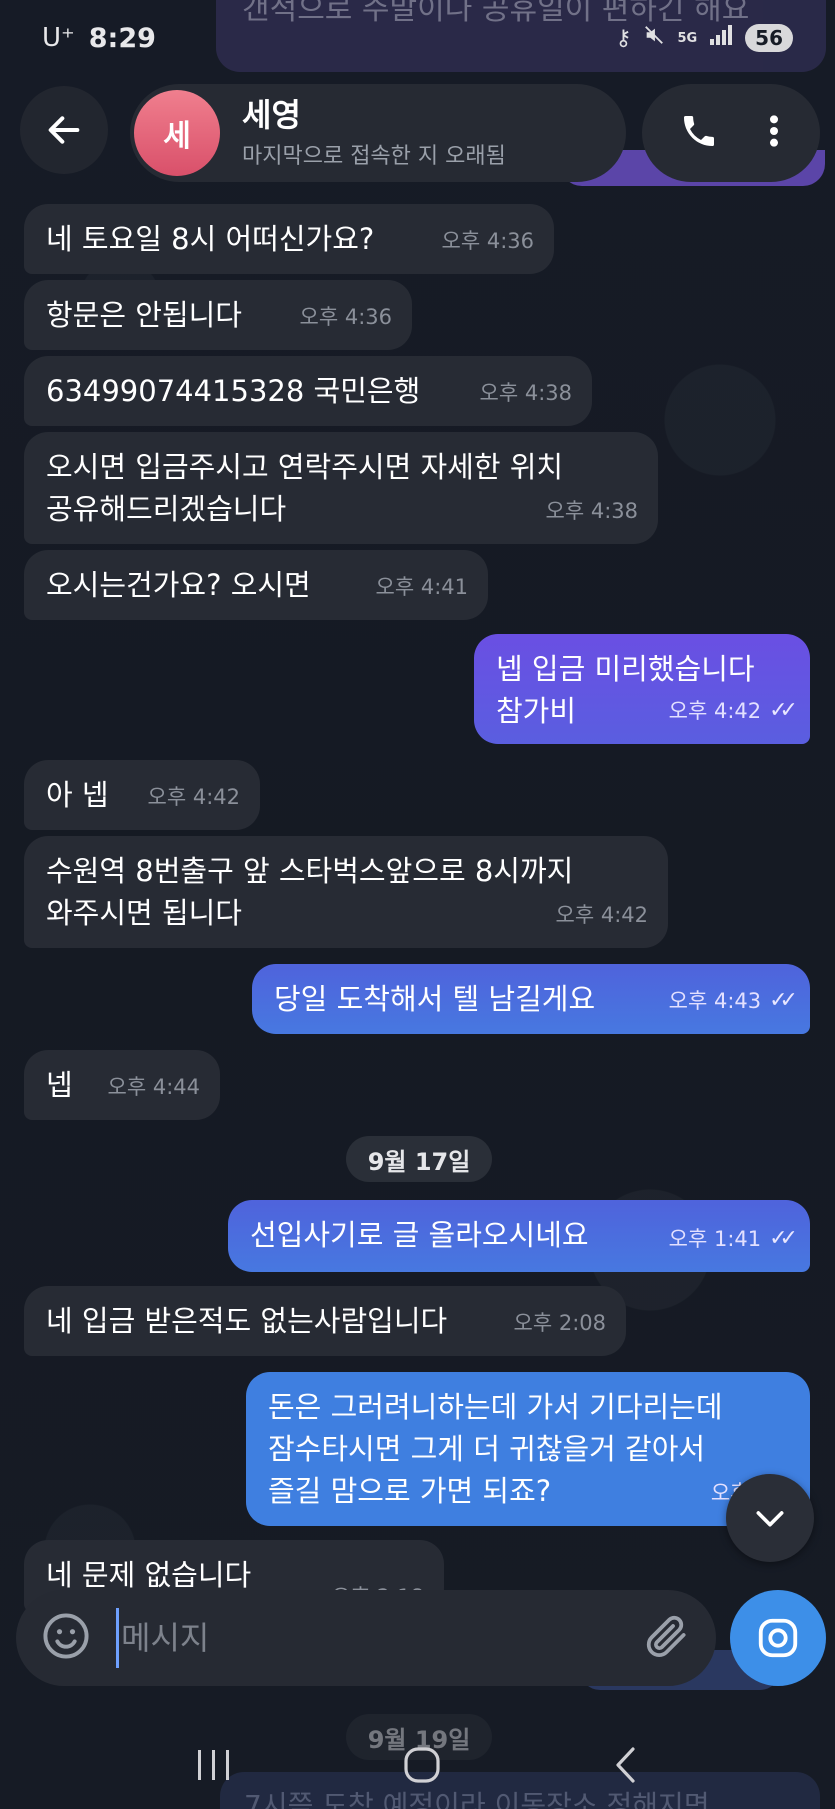 The width and height of the screenshot is (835, 1809). I want to click on call-button, so click(699, 133).